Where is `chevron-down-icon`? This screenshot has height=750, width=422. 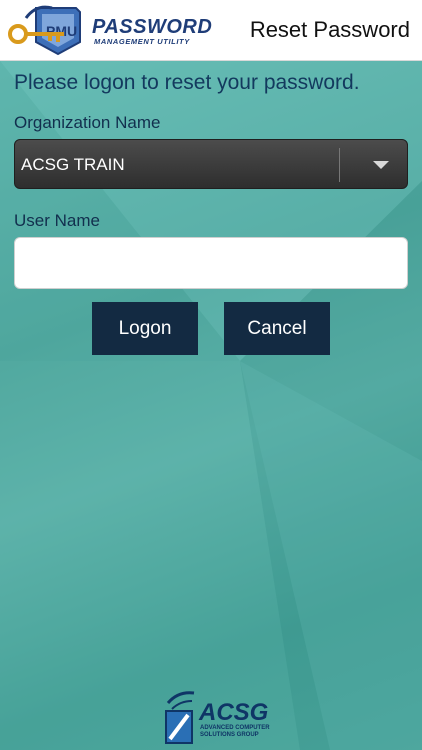
chevron-down-icon is located at coordinates (381, 165).